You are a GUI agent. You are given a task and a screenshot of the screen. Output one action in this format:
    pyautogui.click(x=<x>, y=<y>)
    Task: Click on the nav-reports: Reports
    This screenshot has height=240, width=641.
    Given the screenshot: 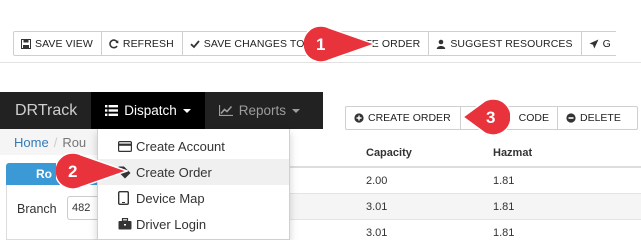 What is the action you would take?
    pyautogui.click(x=259, y=110)
    